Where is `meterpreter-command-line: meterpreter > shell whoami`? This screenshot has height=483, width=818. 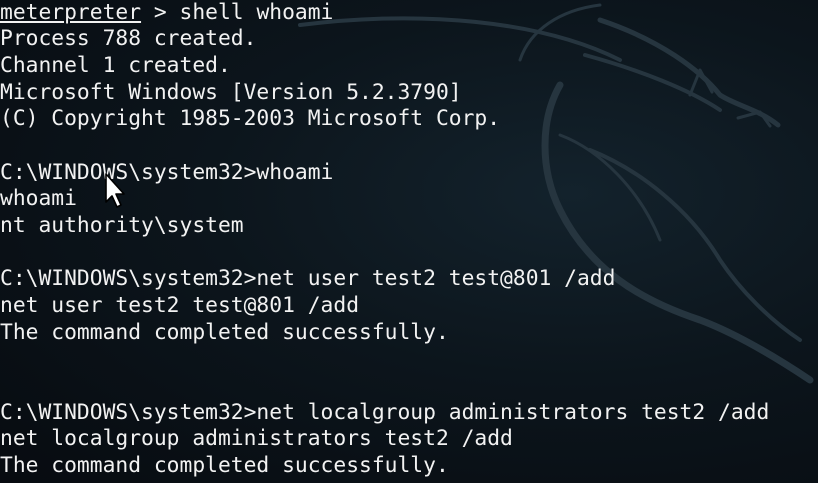 meterpreter-command-line: meterpreter > shell whoami is located at coordinates (166, 13).